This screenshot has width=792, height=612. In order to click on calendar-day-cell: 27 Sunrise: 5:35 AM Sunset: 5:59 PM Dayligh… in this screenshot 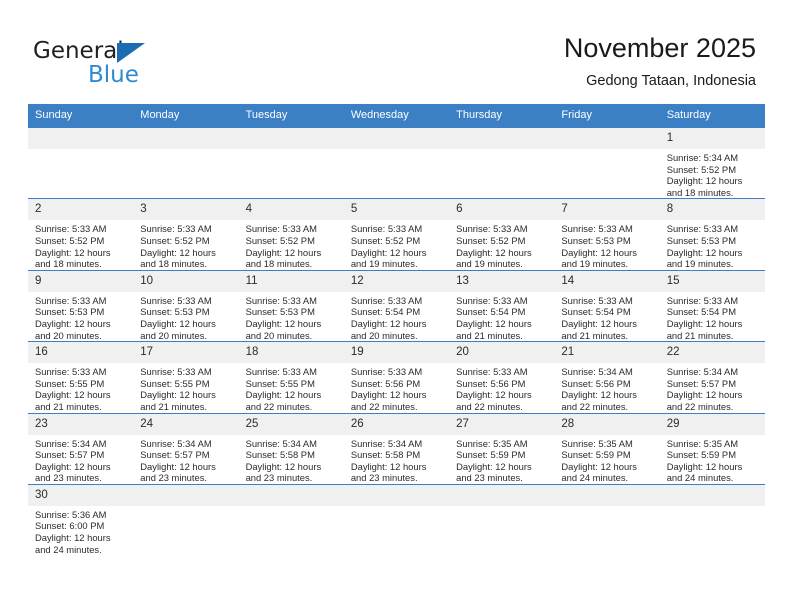, I will do `click(502, 448)`.